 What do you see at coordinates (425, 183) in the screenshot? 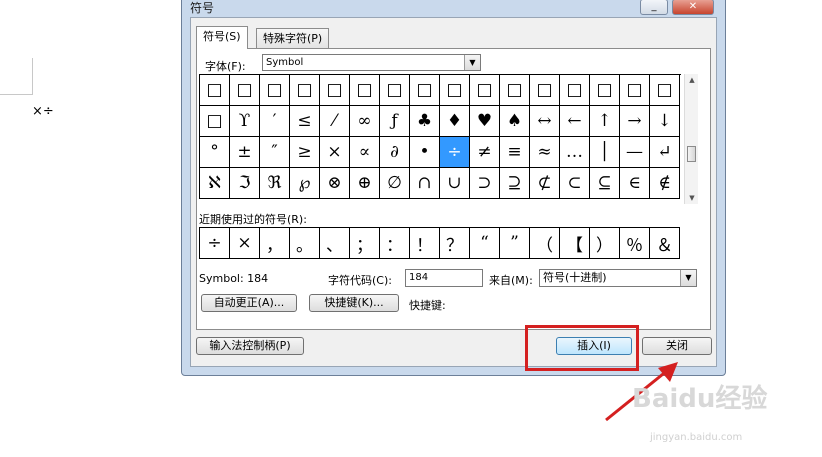
I see `symbol-cell: ∩` at bounding box center [425, 183].